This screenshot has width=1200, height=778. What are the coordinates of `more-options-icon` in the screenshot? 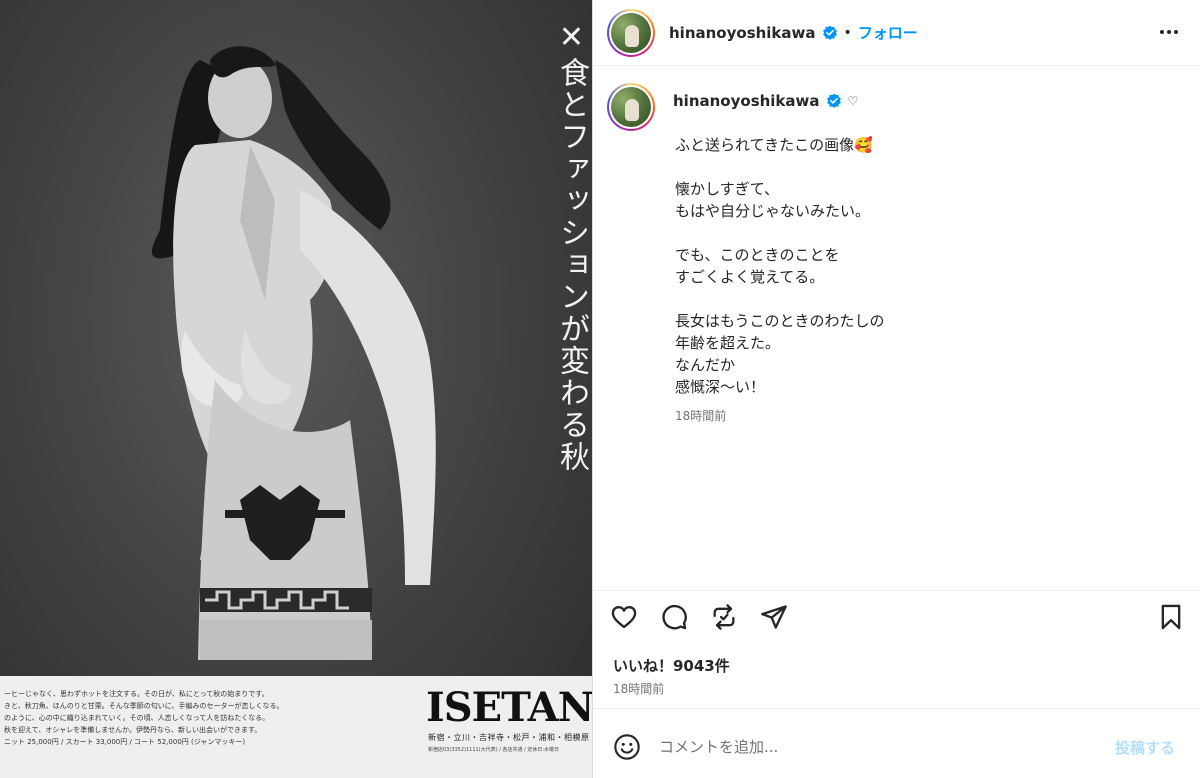 It's located at (1169, 32).